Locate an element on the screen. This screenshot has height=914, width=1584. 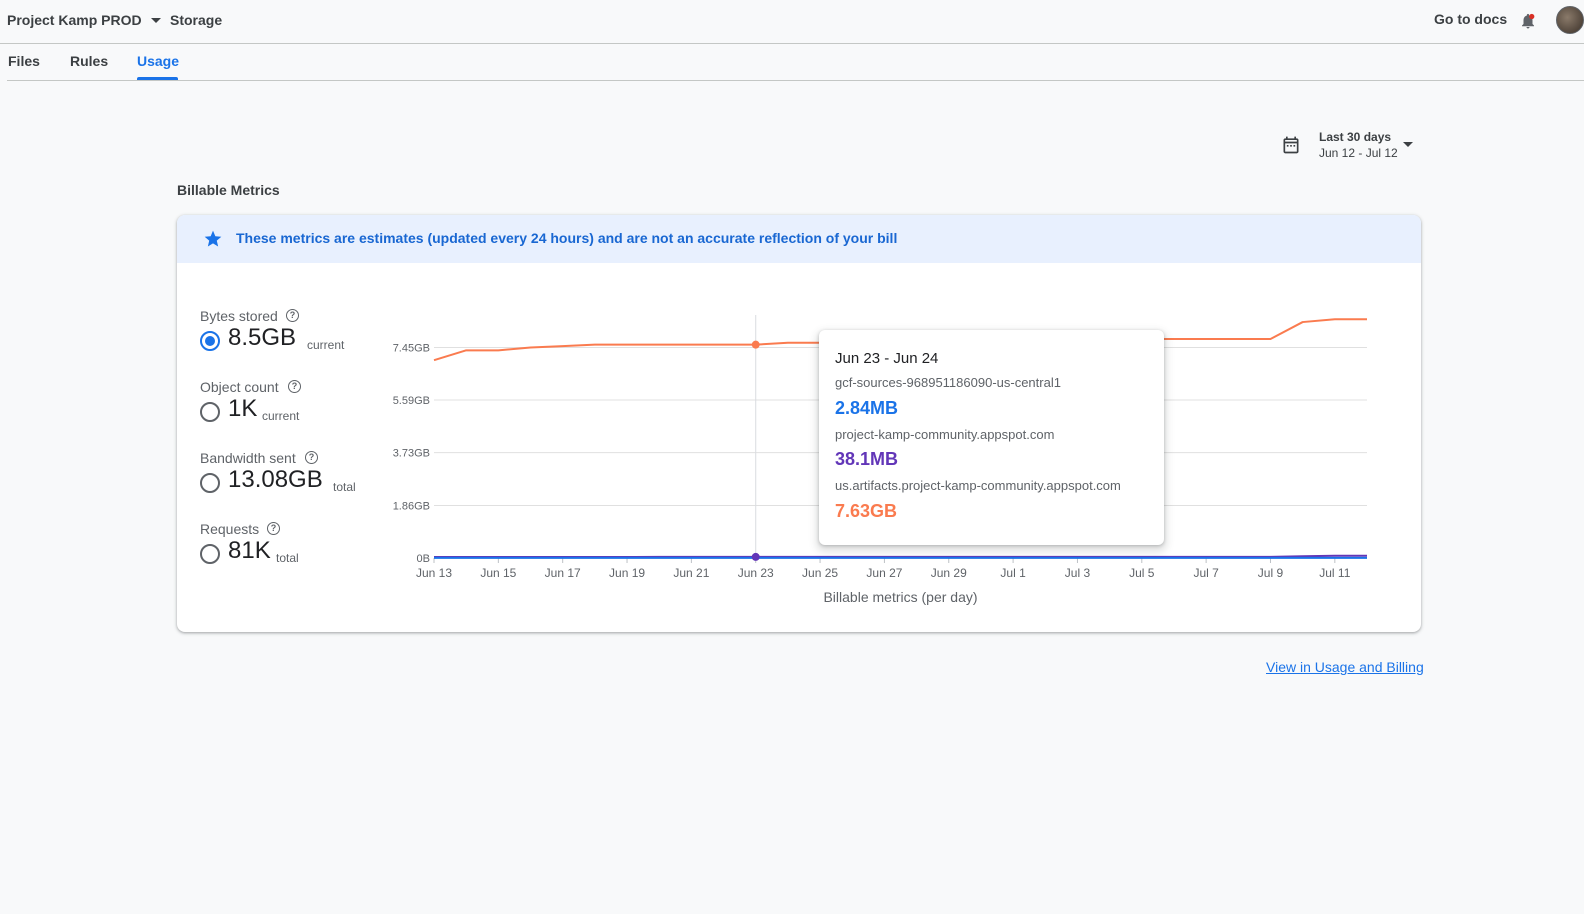
metric-value: 1K is located at coordinates (243, 408).